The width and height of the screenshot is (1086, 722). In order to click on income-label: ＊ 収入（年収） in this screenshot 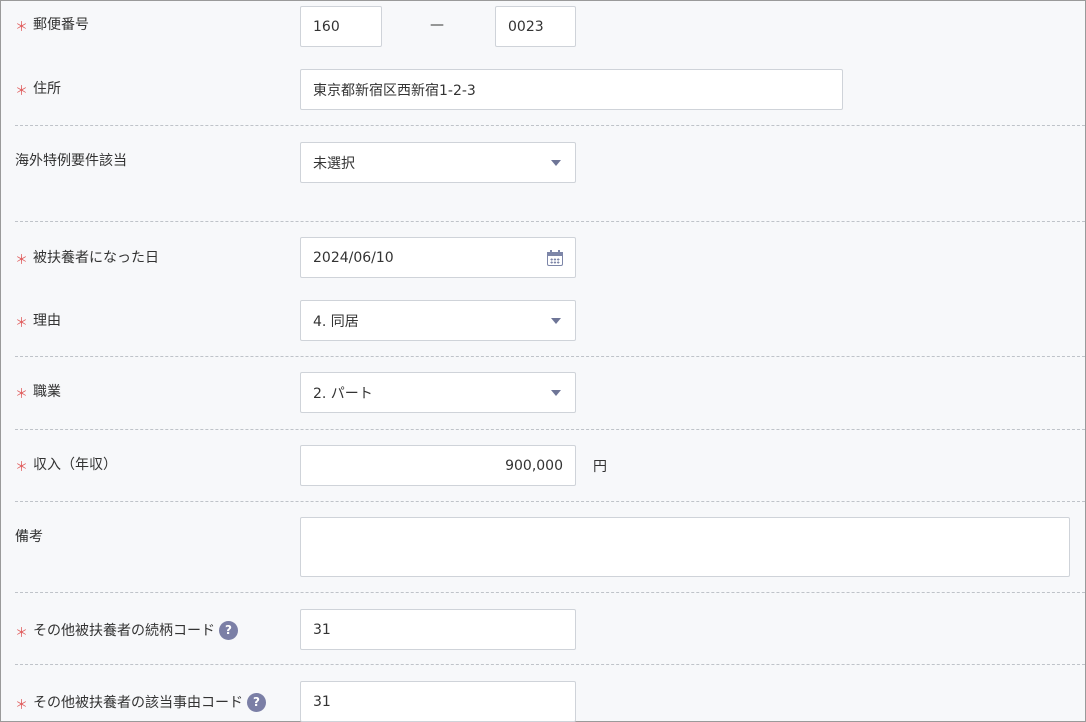, I will do `click(66, 464)`.